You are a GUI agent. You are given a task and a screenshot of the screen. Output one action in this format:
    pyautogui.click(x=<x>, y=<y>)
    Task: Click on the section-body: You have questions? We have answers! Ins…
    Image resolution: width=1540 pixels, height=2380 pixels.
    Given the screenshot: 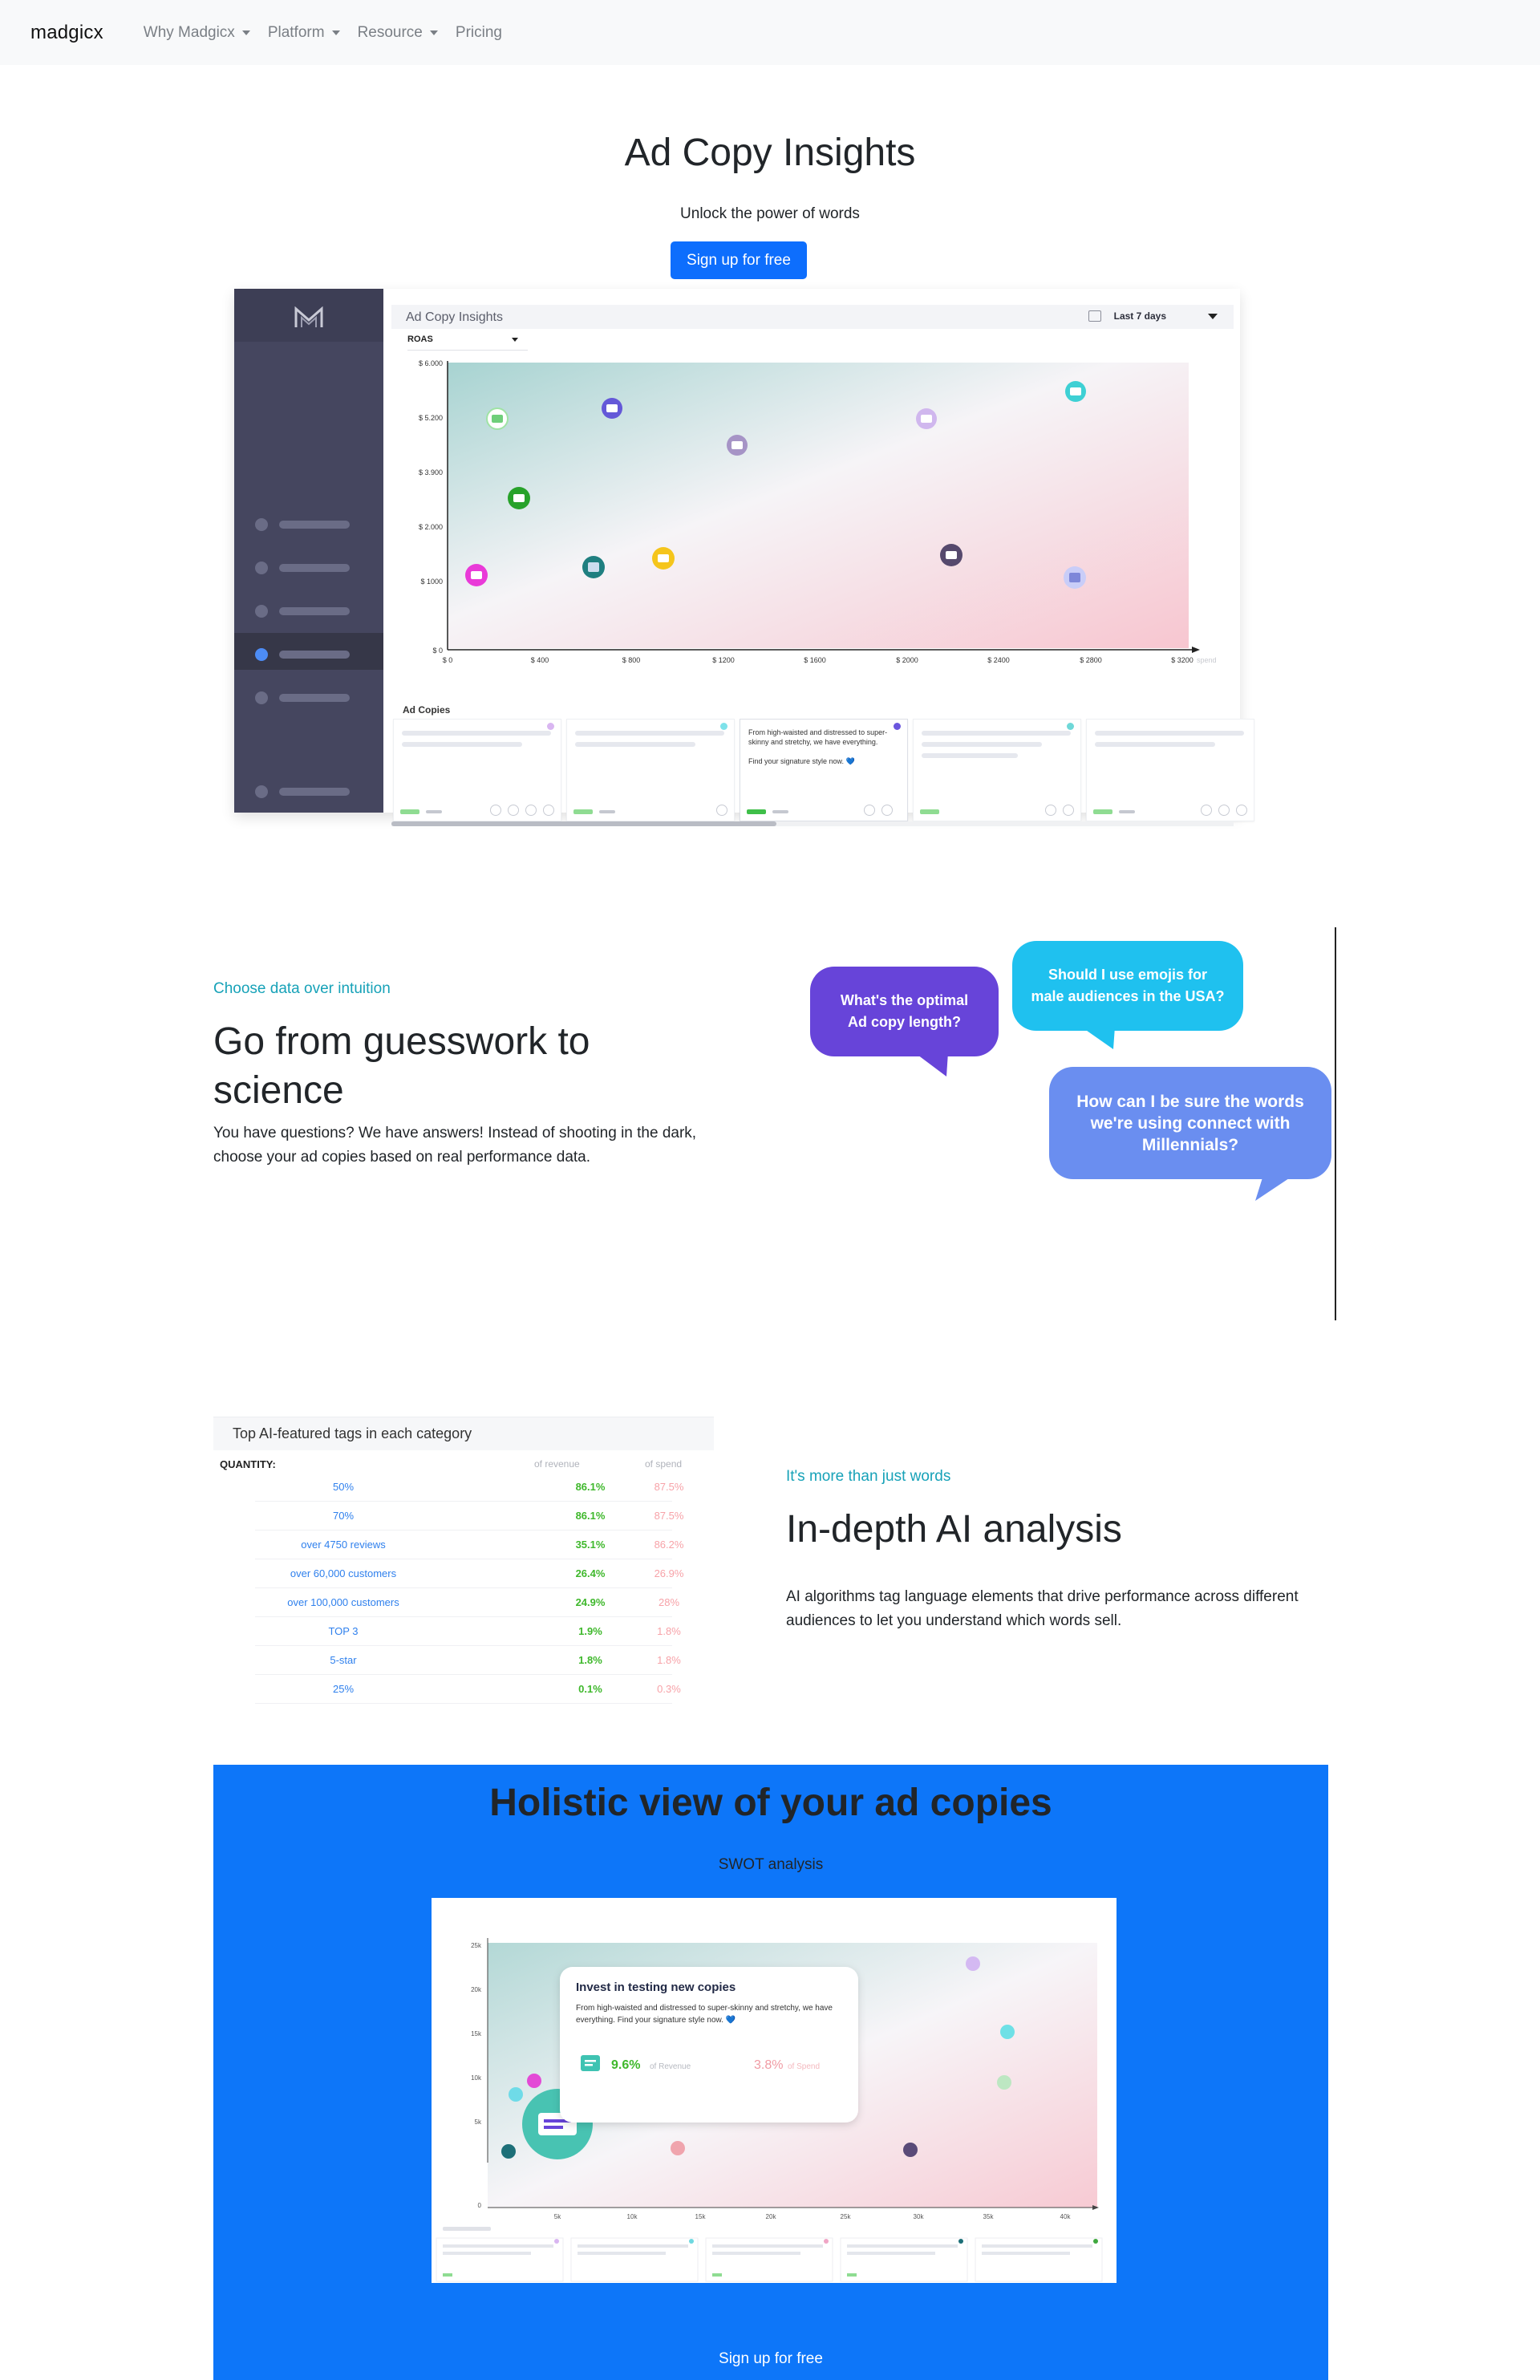 What is the action you would take?
    pyautogui.click(x=455, y=1146)
    